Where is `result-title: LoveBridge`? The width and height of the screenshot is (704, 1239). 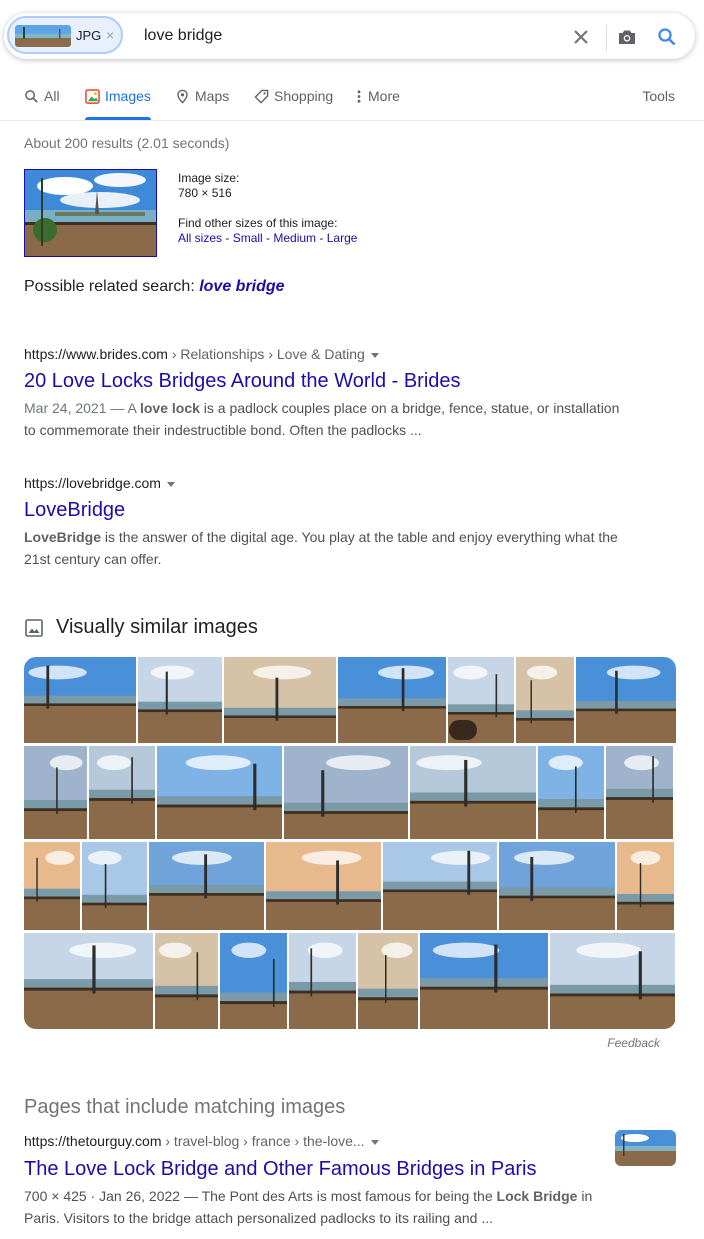 result-title: LoveBridge is located at coordinates (74, 510).